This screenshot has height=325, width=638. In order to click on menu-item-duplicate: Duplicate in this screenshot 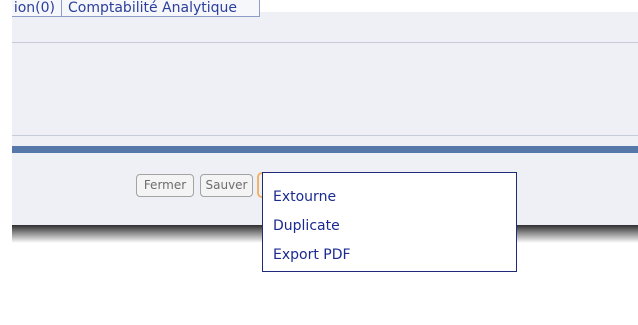, I will do `click(389, 226)`.